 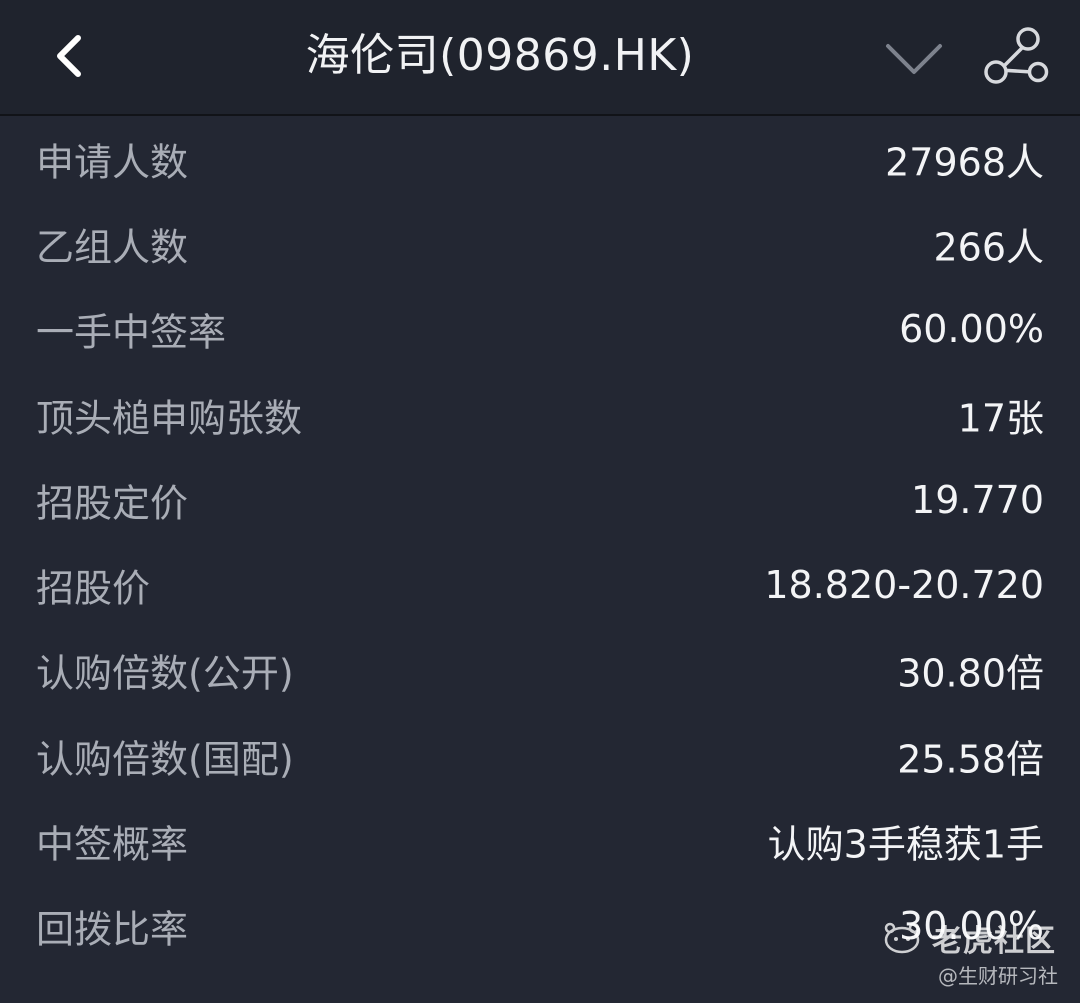 What do you see at coordinates (540, 755) in the screenshot?
I see `info-row-intl-subscription: 认购倍数(国配) 25.58倍` at bounding box center [540, 755].